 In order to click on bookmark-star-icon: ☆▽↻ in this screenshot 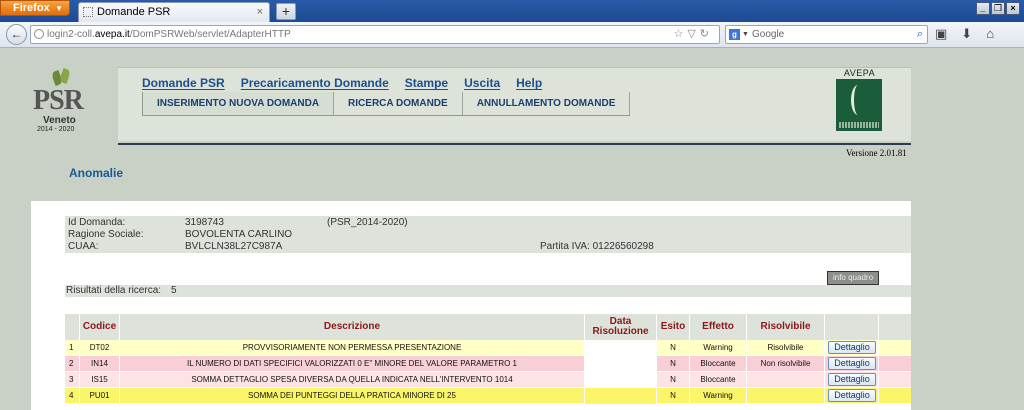, I will do `click(693, 34)`.